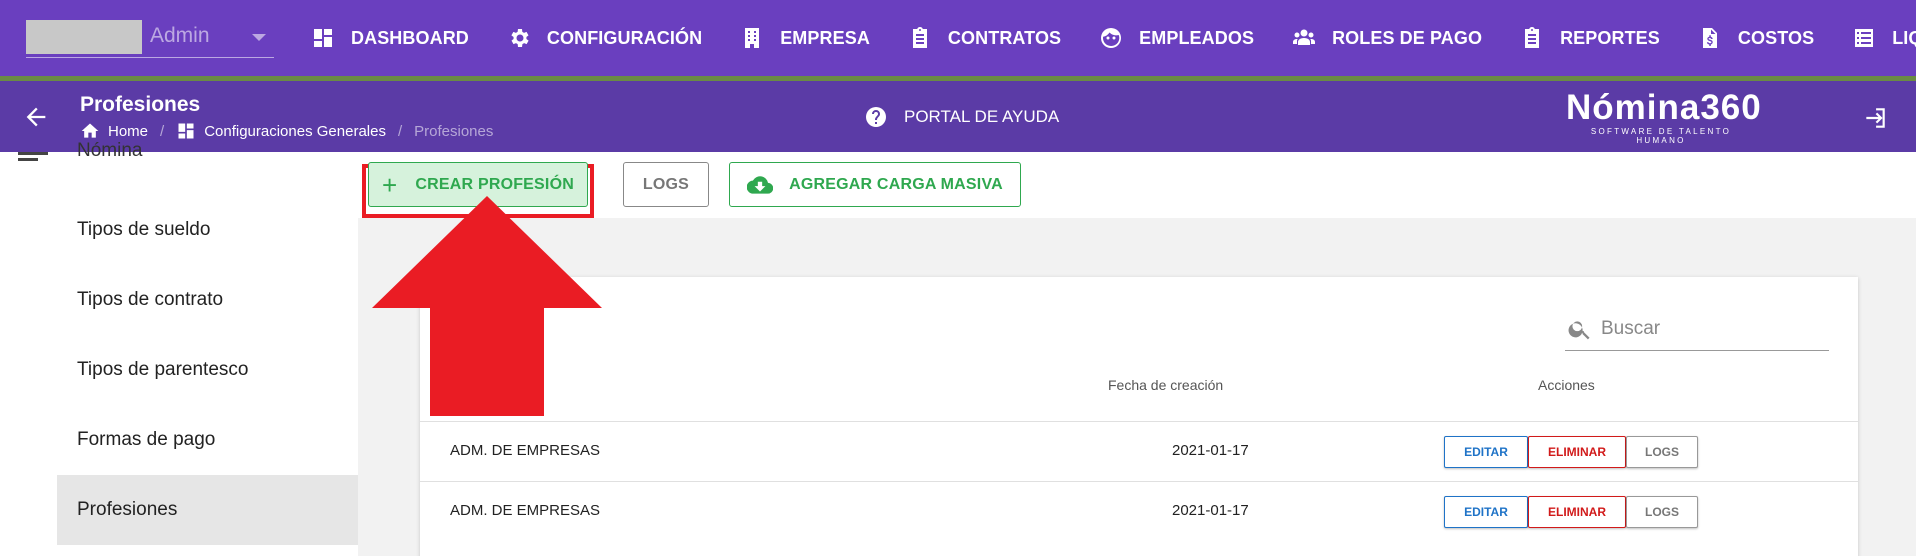 The image size is (1916, 556). I want to click on building-icon, so click(752, 38).